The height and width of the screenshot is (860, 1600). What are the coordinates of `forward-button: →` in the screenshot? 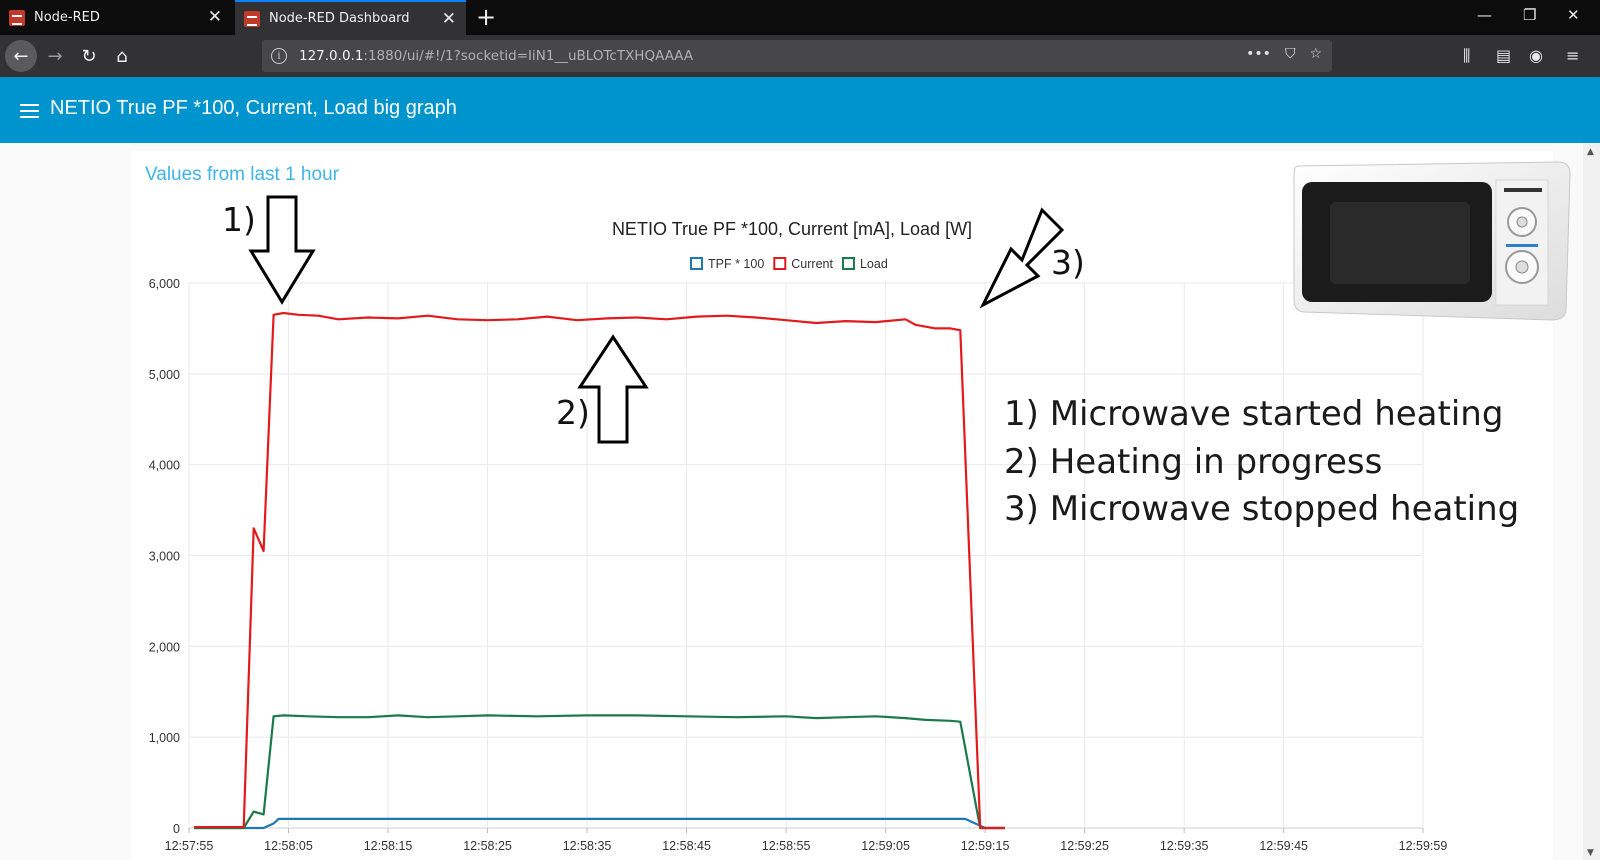 It's located at (55, 56).